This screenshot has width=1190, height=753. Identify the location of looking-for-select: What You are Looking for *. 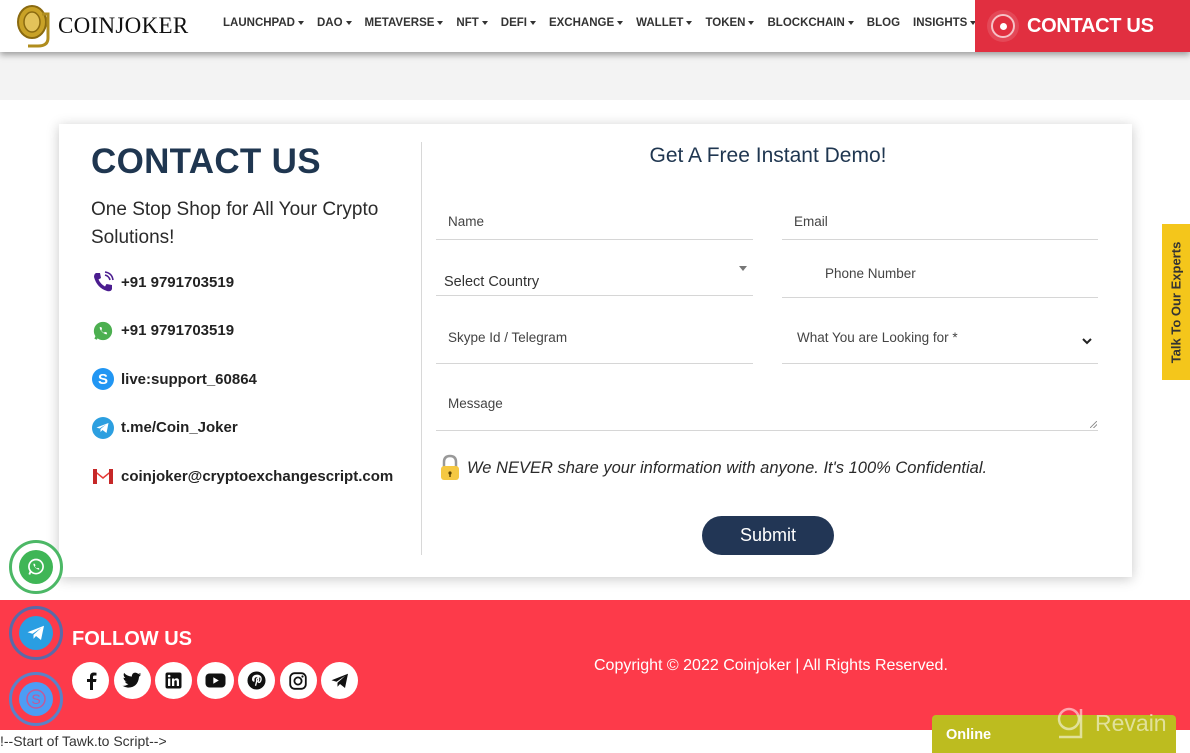
(940, 342).